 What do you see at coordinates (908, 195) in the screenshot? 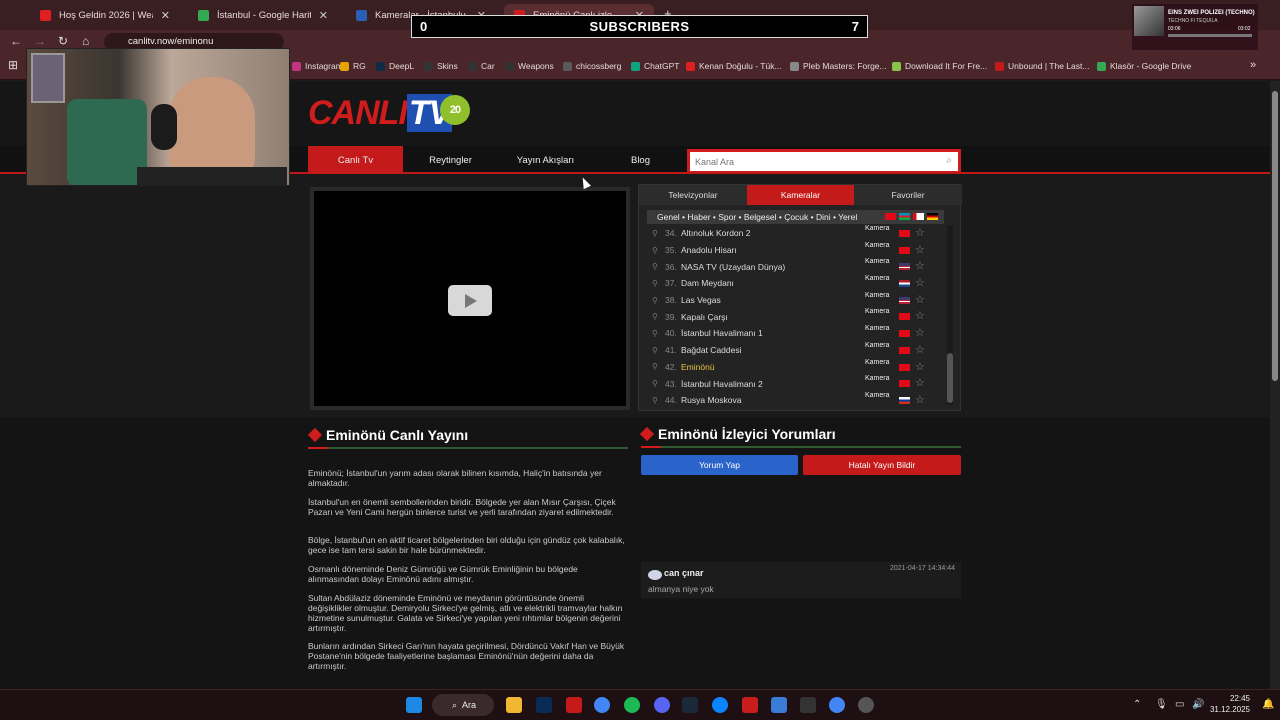
I see `tab-favoriler: Favoriler` at bounding box center [908, 195].